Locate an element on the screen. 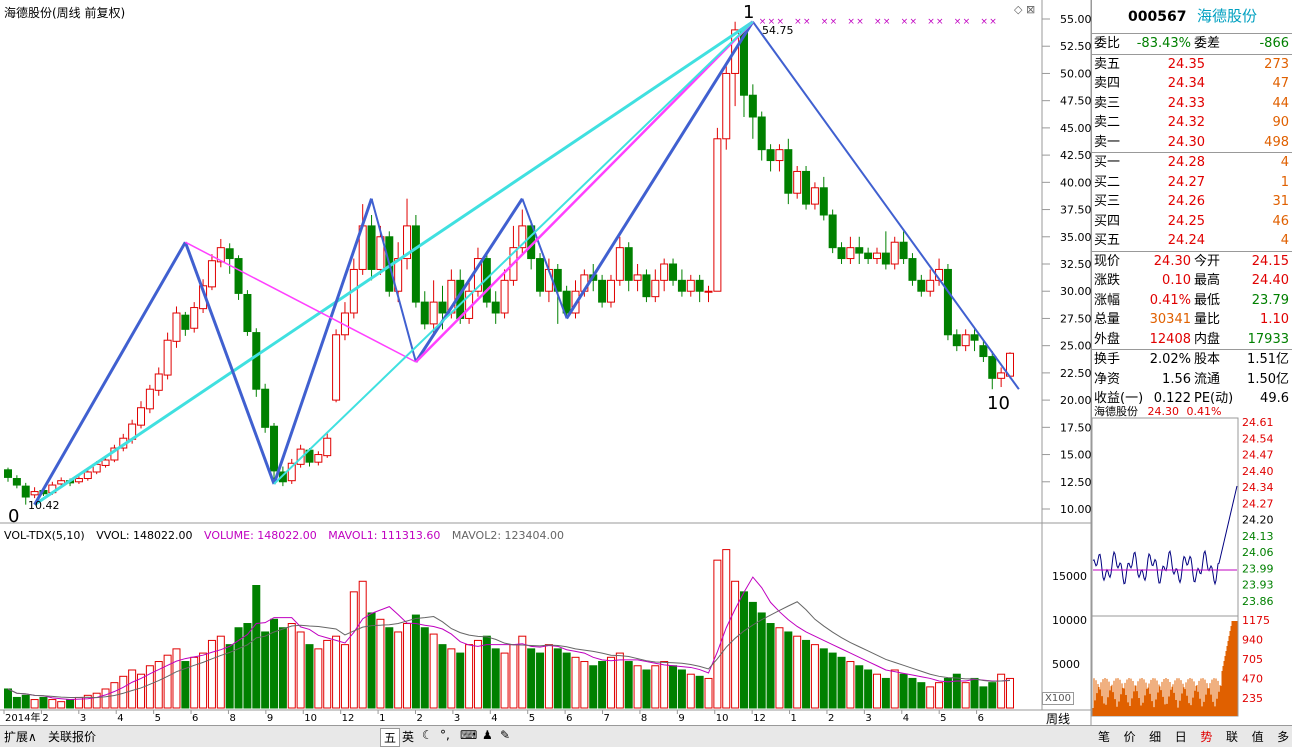  quote-value: 24.33 is located at coordinates (1186, 103).